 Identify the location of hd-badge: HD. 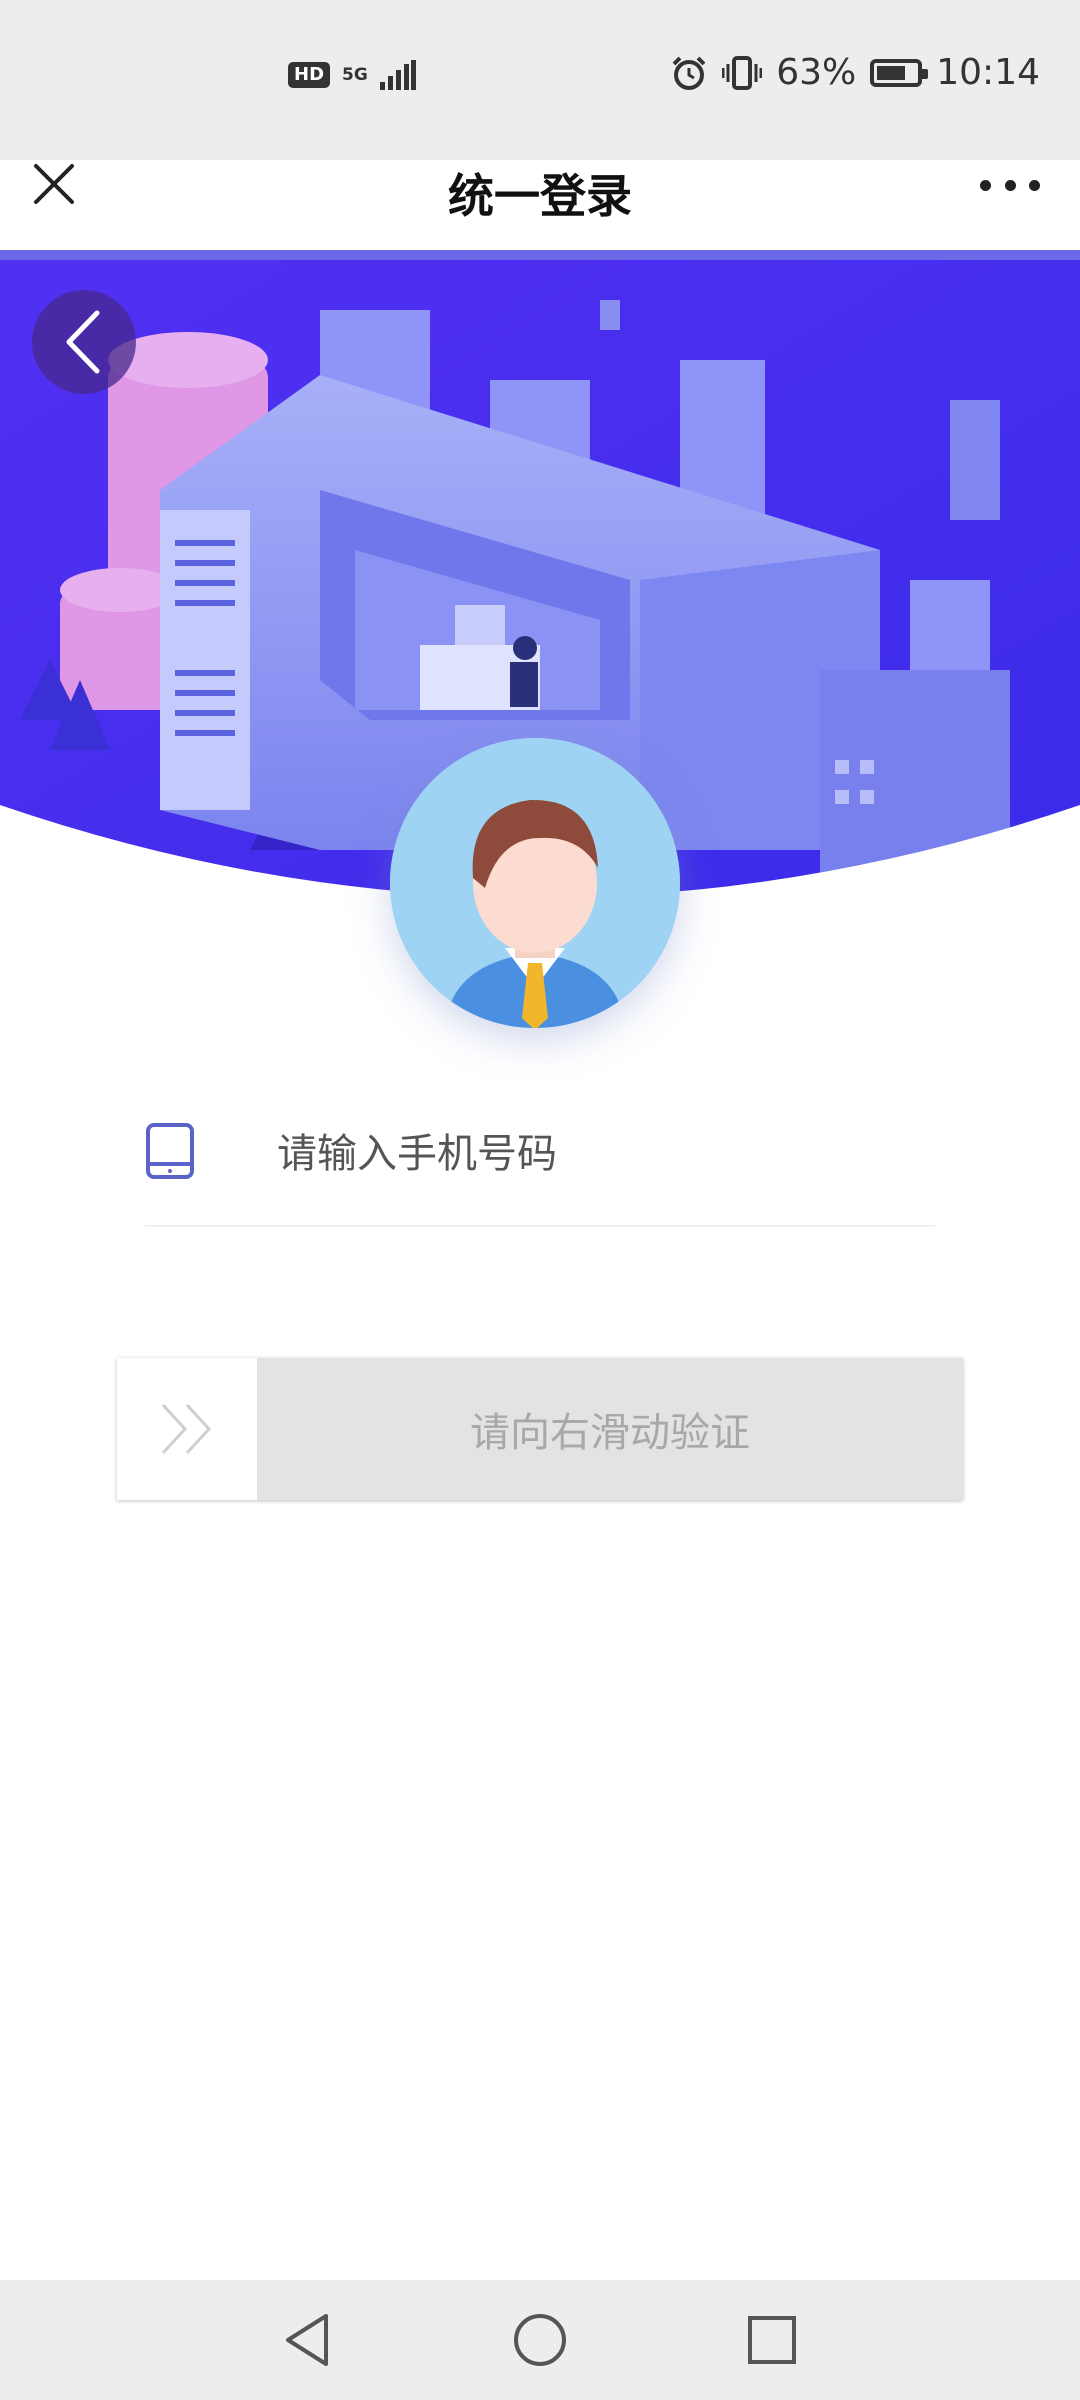
(309, 75).